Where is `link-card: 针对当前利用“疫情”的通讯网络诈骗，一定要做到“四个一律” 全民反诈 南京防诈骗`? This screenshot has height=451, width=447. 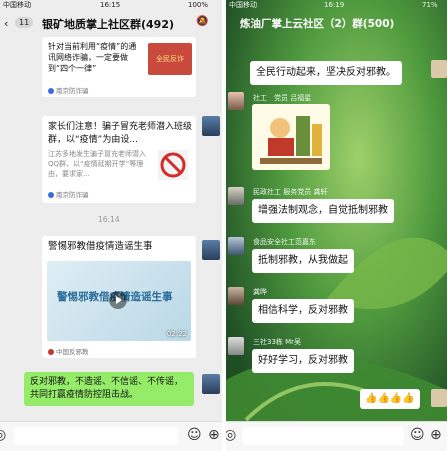 link-card: 针对当前利用“疫情”的通讯网络诈骗，一定要做到“四个一律” 全民反诈 南京防诈骗 is located at coordinates (119, 67).